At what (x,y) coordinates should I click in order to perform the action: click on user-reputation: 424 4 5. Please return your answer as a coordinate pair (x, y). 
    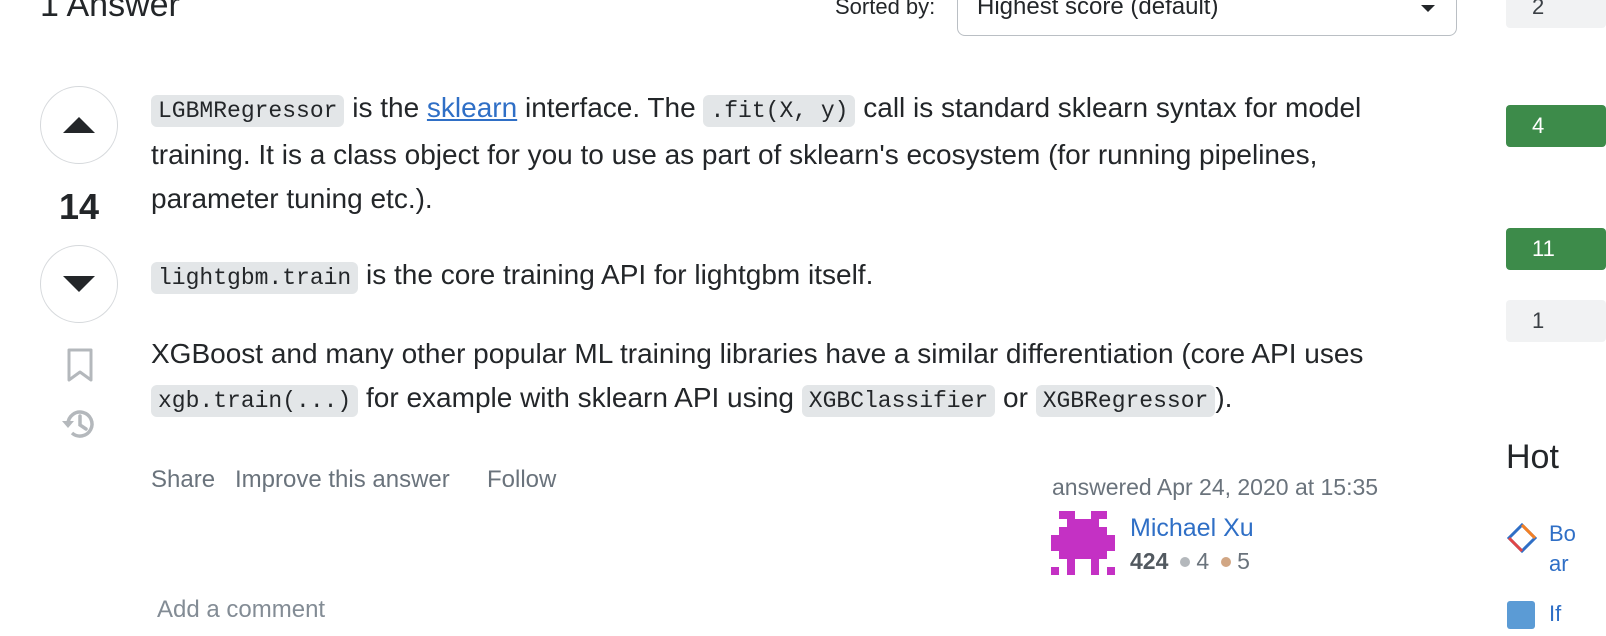
    Looking at the image, I should click on (1190, 561).